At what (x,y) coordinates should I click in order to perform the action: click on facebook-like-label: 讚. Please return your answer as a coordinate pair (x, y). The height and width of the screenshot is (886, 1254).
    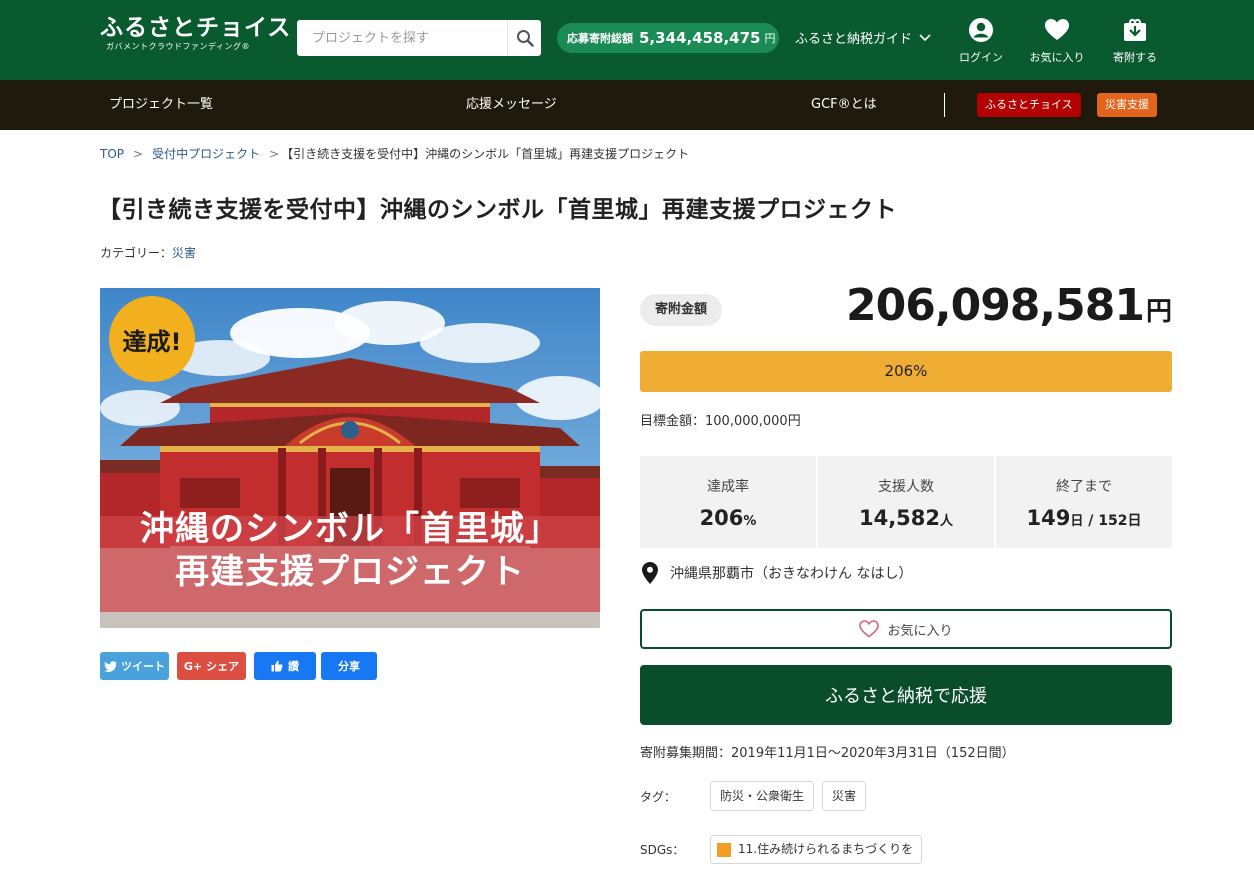
    Looking at the image, I should click on (293, 666).